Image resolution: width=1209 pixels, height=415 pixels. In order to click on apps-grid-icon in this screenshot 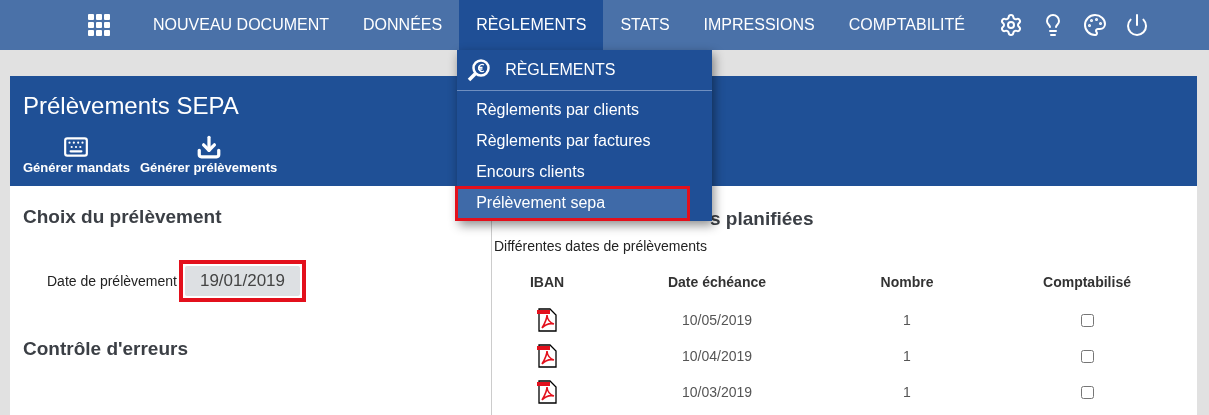, I will do `click(99, 25)`.